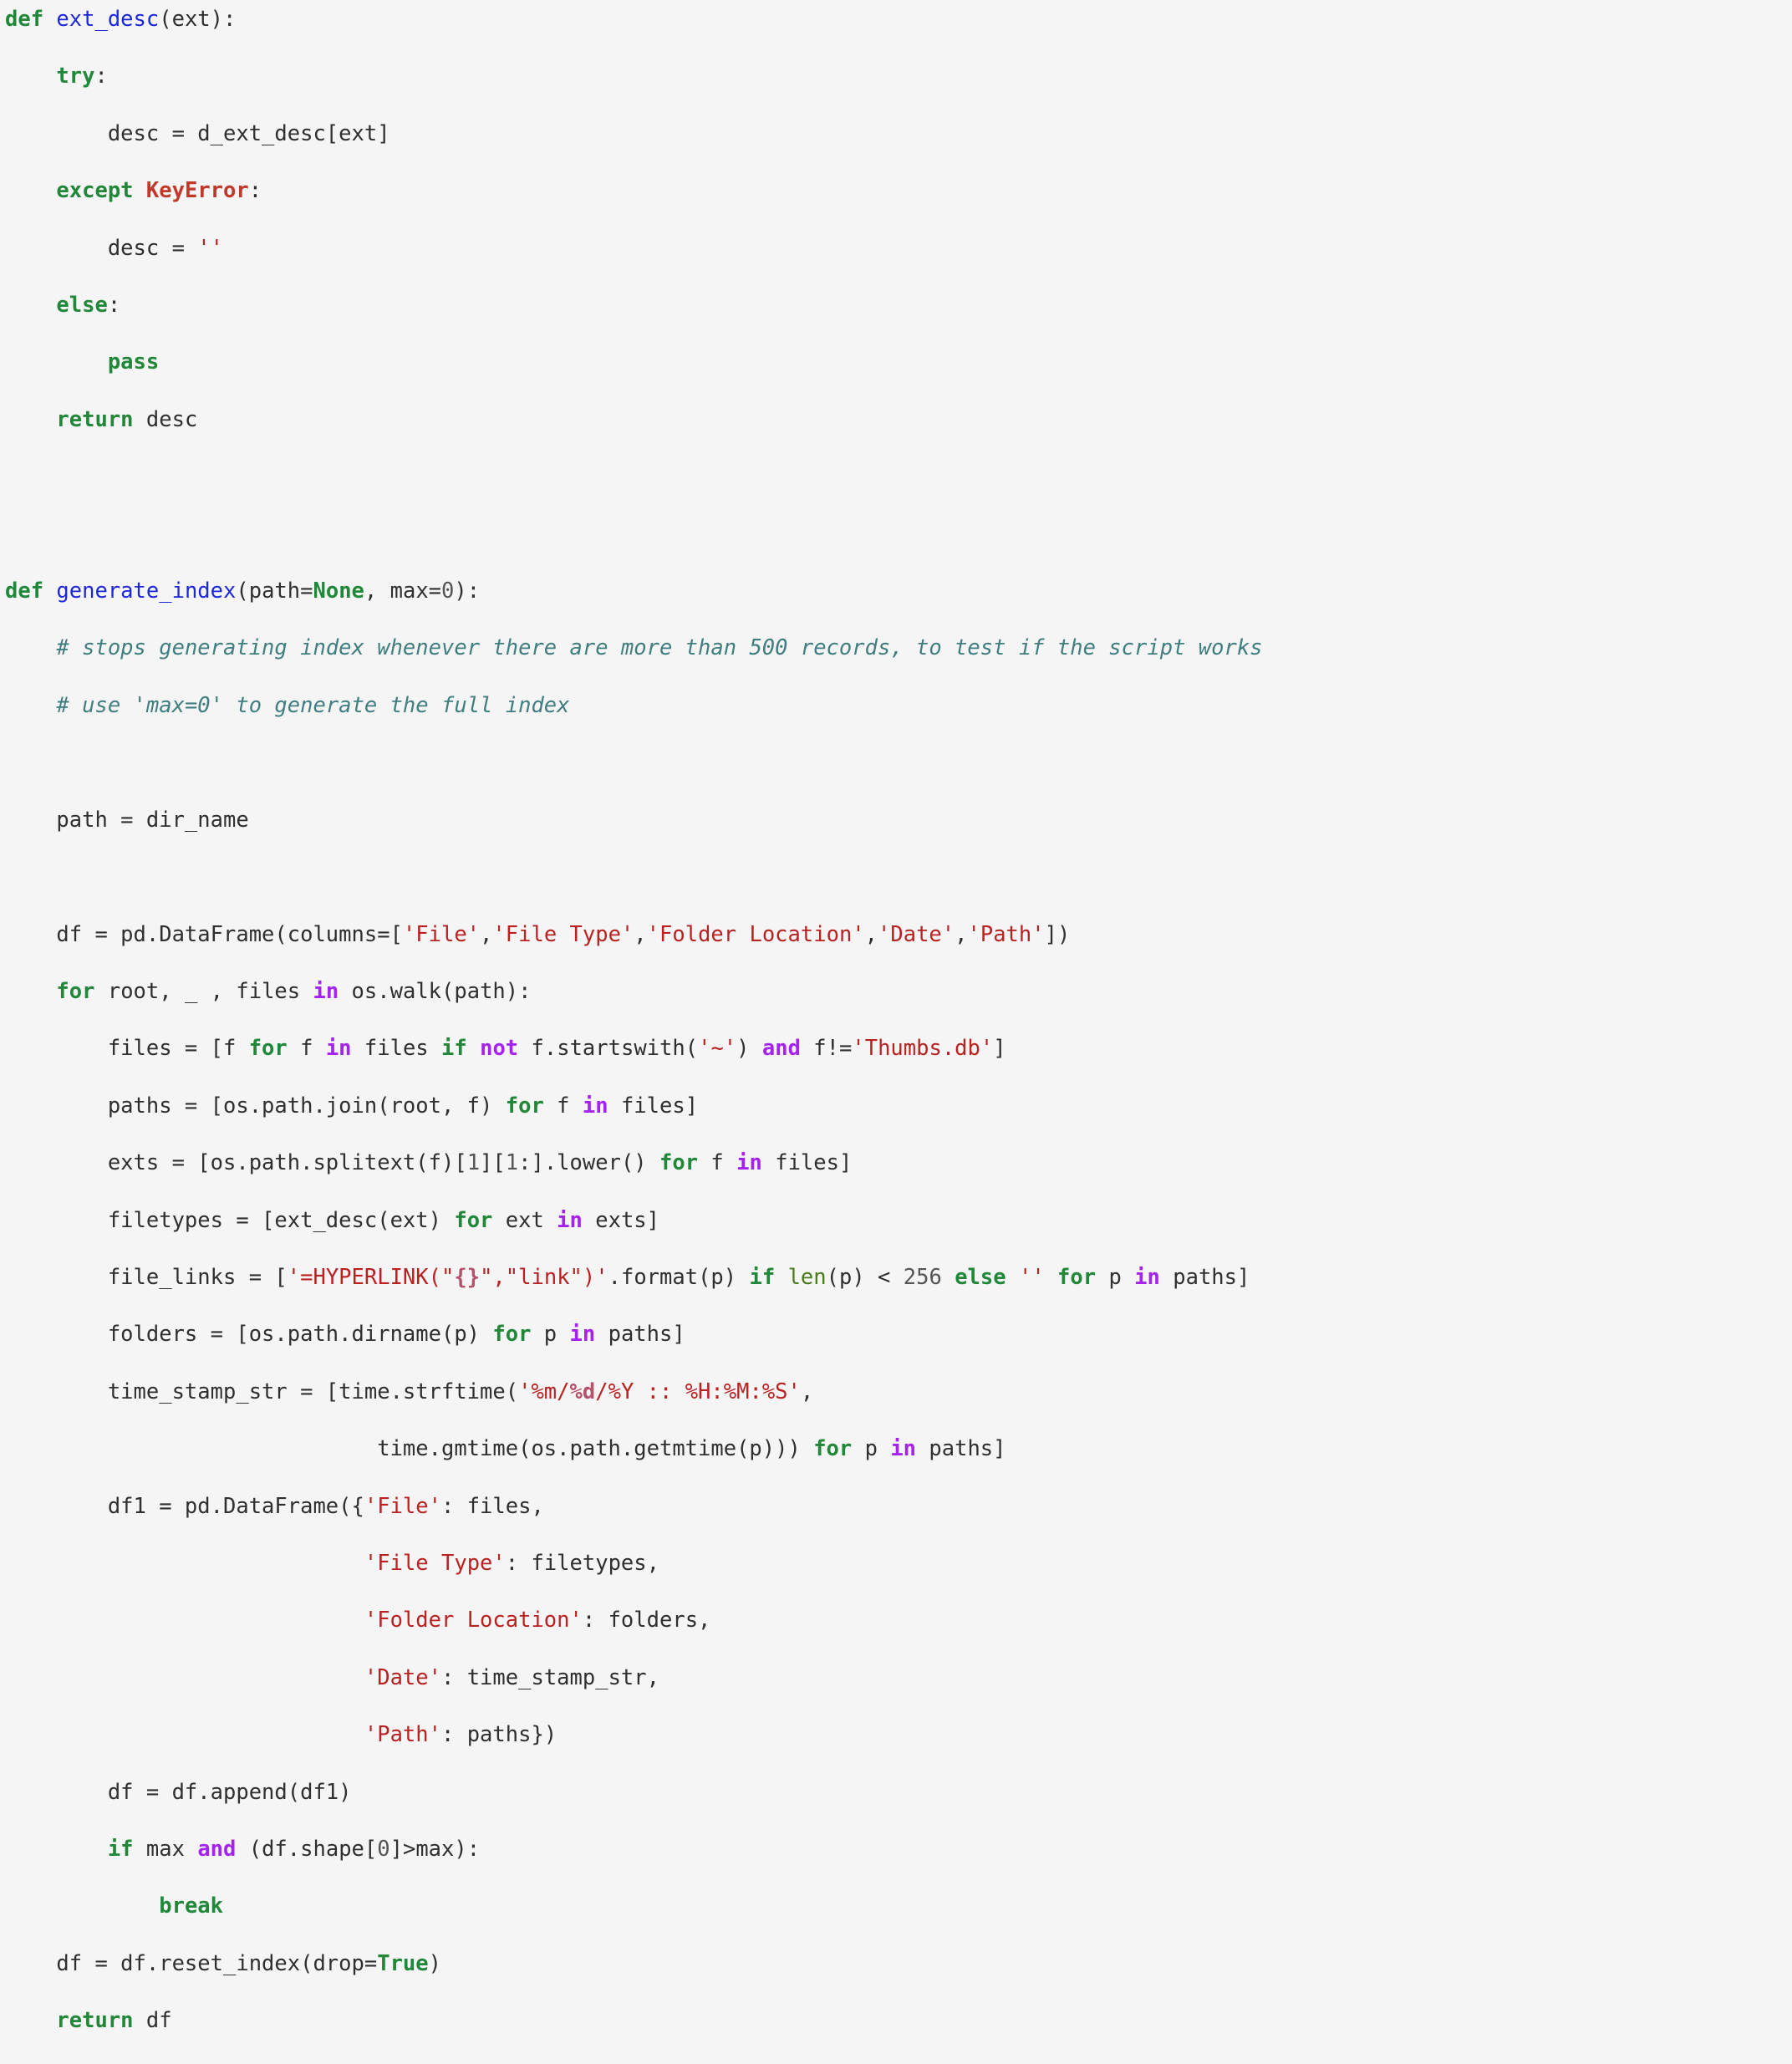 The width and height of the screenshot is (1792, 2064). What do you see at coordinates (898, 1735) in the screenshot?
I see `code-line: 'Path': paths})` at bounding box center [898, 1735].